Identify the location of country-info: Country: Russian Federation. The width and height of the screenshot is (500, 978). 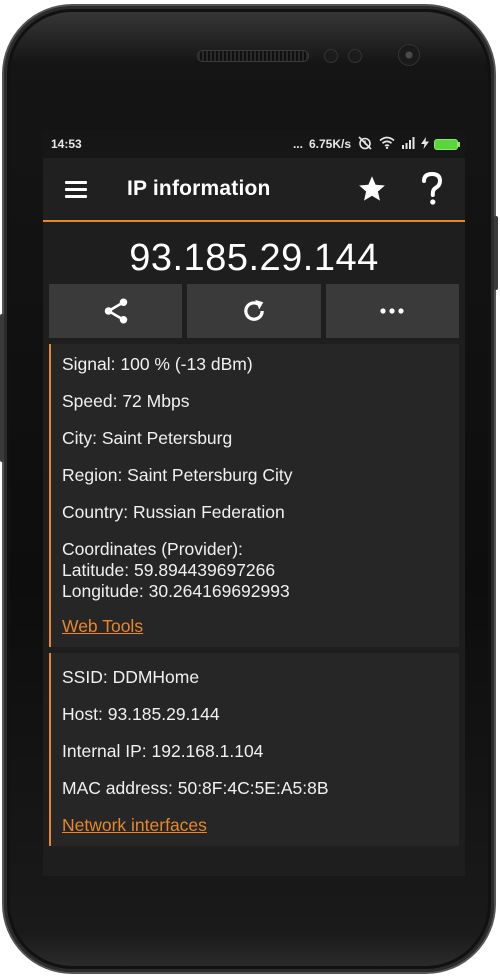
(173, 512).